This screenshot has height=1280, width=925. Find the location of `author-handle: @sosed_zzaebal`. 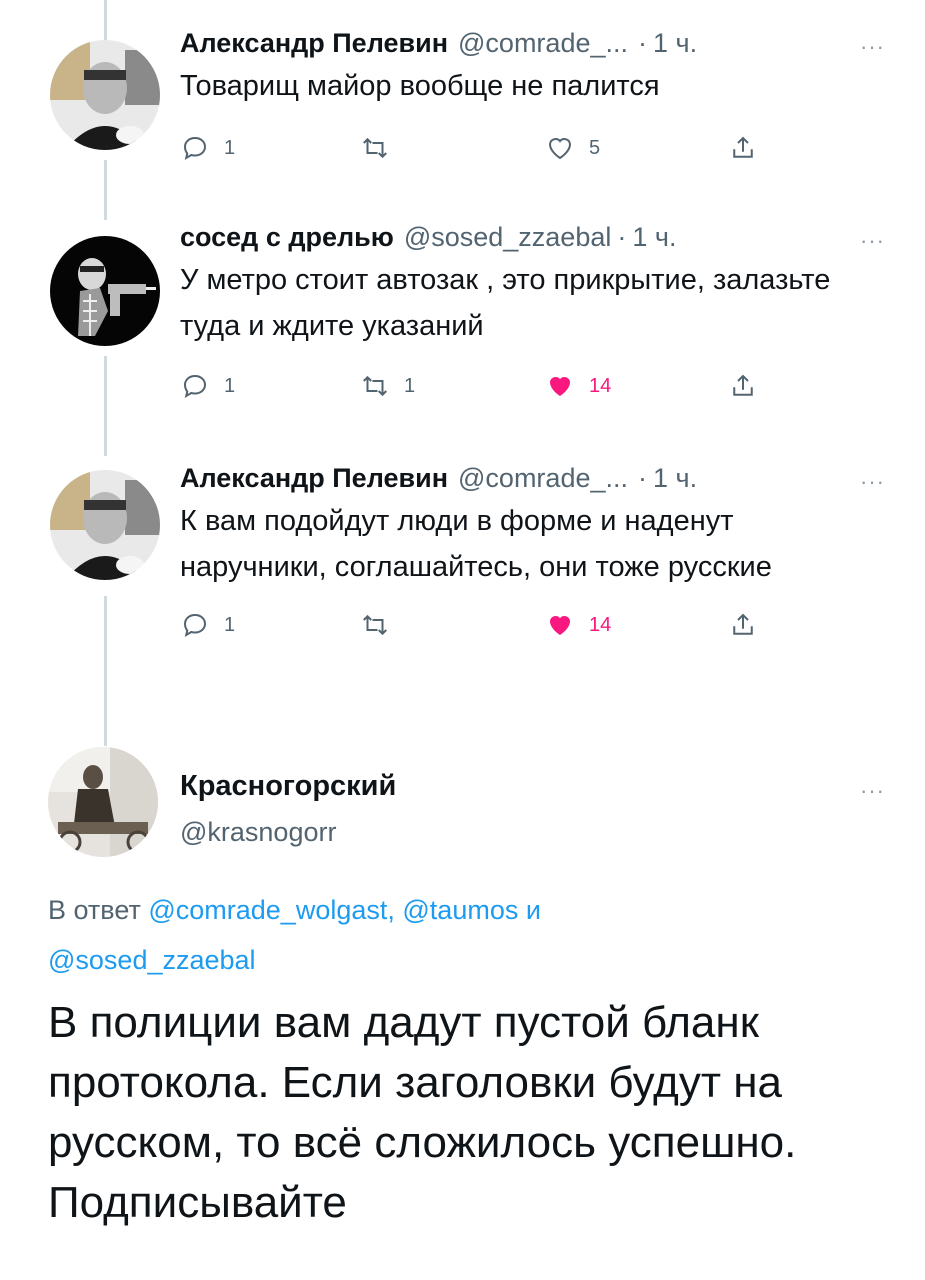

author-handle: @sosed_zzaebal is located at coordinates (508, 237).